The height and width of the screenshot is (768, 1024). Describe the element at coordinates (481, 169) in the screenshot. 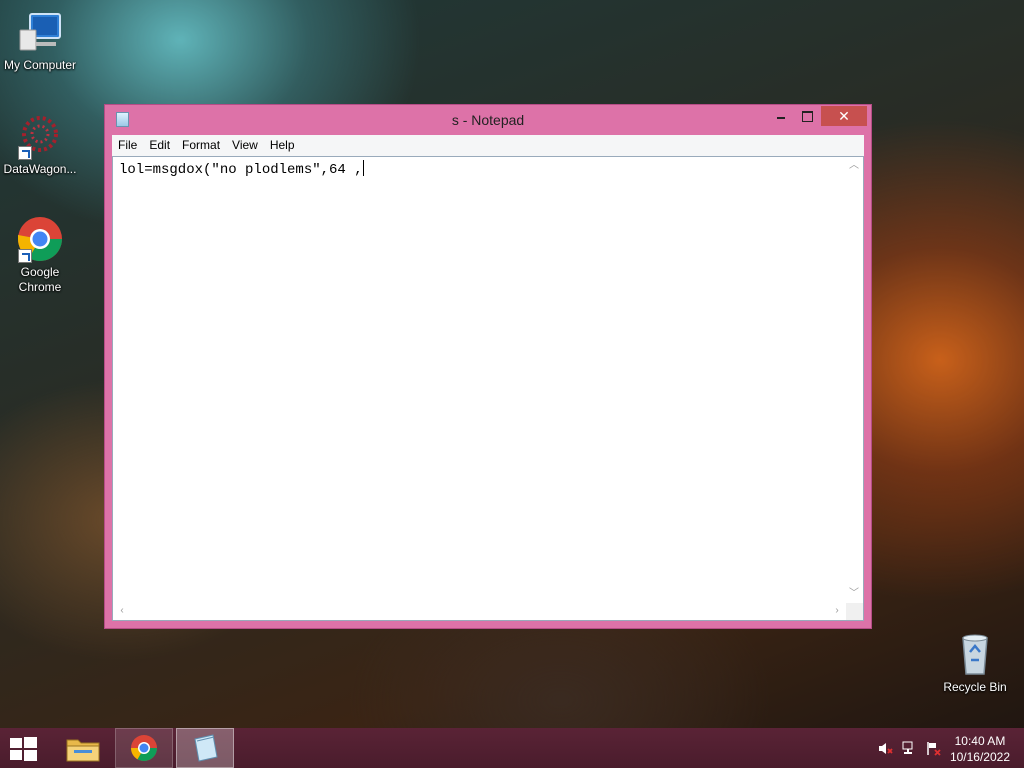

I see `editor-text-area: lol=msgdox("no plodlems",64 ,` at that location.